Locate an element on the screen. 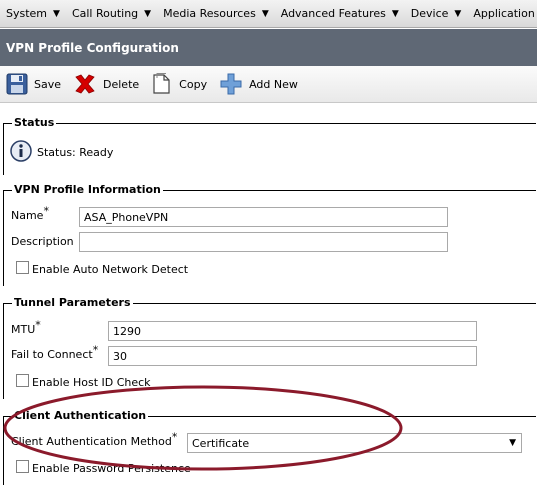 This screenshot has height=485, width=537. fail-to-connect-field: 30 is located at coordinates (292, 356).